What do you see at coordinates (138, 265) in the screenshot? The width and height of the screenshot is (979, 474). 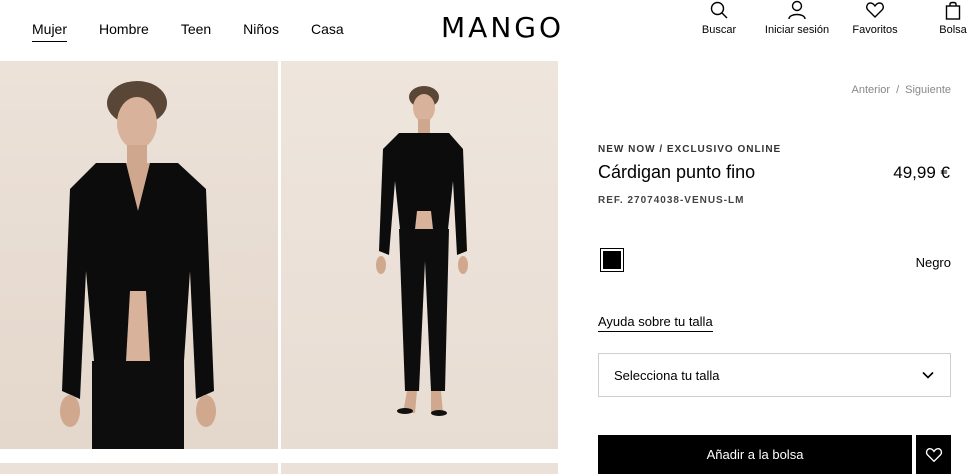 I see `model-closeup-illustration` at bounding box center [138, 265].